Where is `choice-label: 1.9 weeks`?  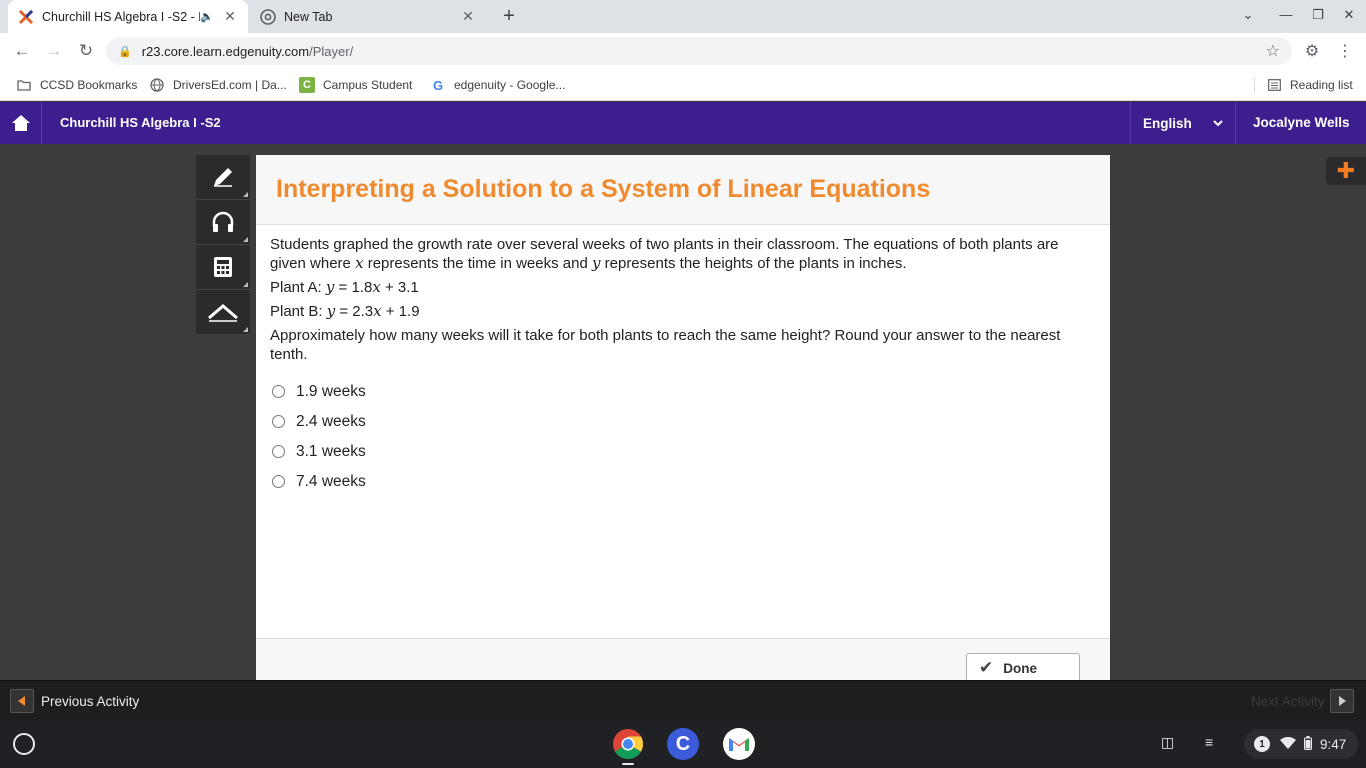 choice-label: 1.9 weeks is located at coordinates (331, 391).